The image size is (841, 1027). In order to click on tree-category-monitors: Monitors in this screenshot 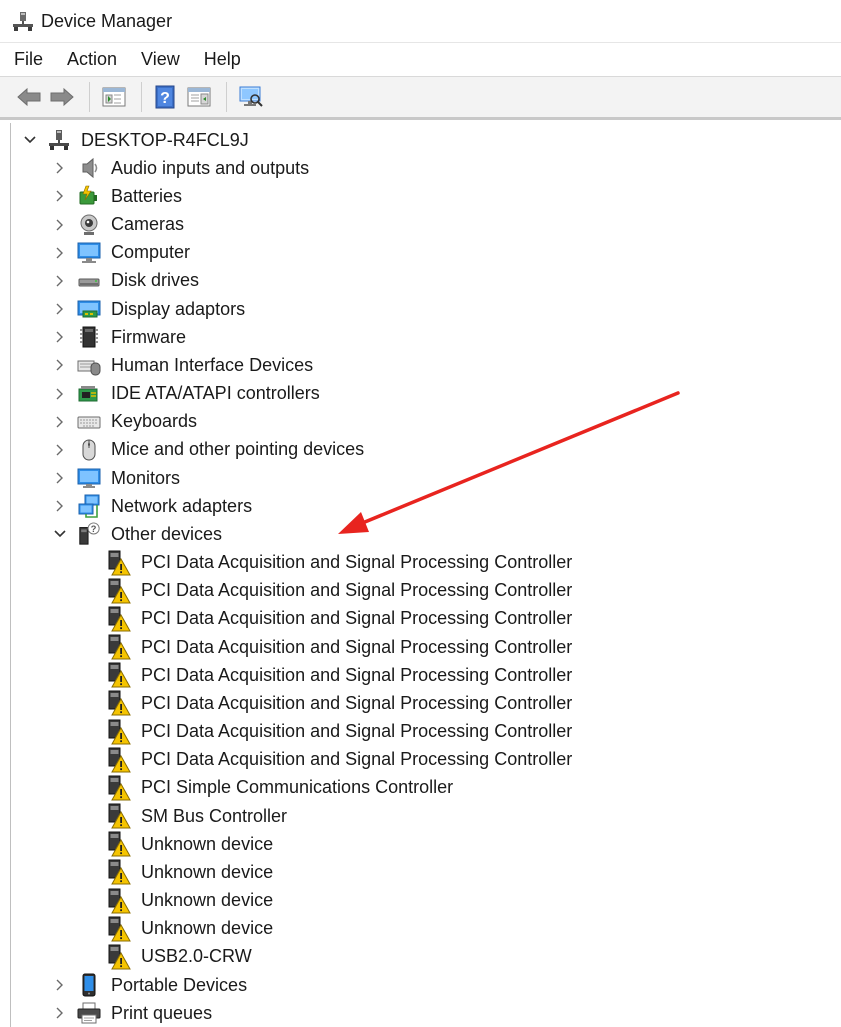, I will do `click(116, 478)`.